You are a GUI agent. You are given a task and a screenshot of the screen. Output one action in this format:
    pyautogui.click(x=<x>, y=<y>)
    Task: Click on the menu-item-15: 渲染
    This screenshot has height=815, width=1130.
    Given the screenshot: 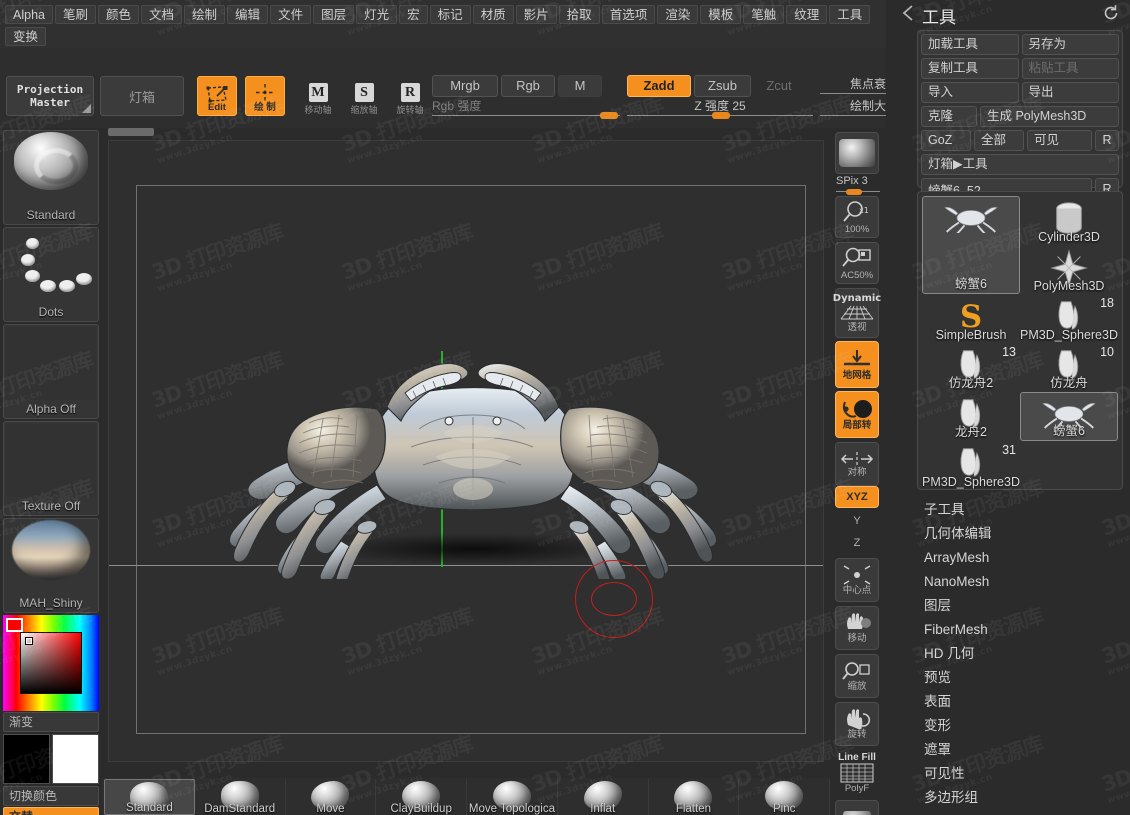 What is the action you would take?
    pyautogui.click(x=678, y=14)
    